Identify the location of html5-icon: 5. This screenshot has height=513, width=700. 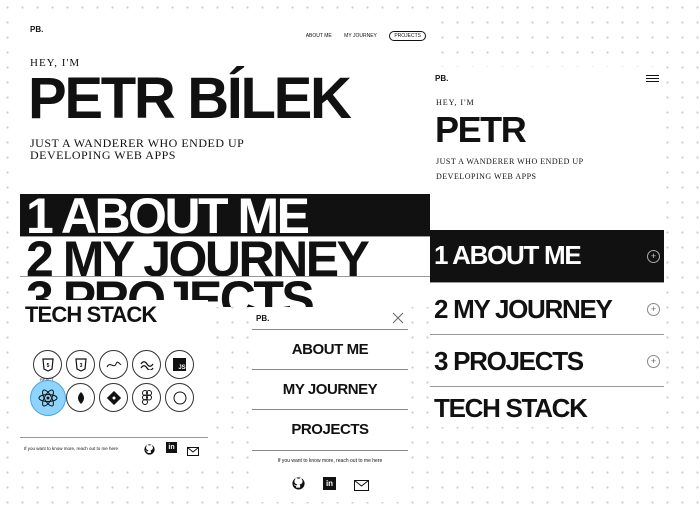
(47, 364).